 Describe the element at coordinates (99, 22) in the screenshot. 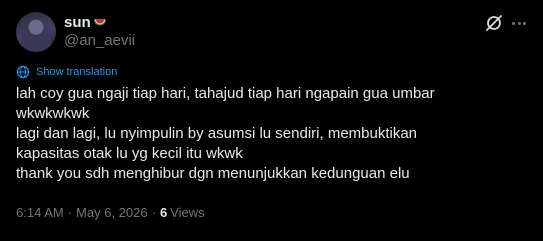

I see `watermelon-emoji-icon` at that location.